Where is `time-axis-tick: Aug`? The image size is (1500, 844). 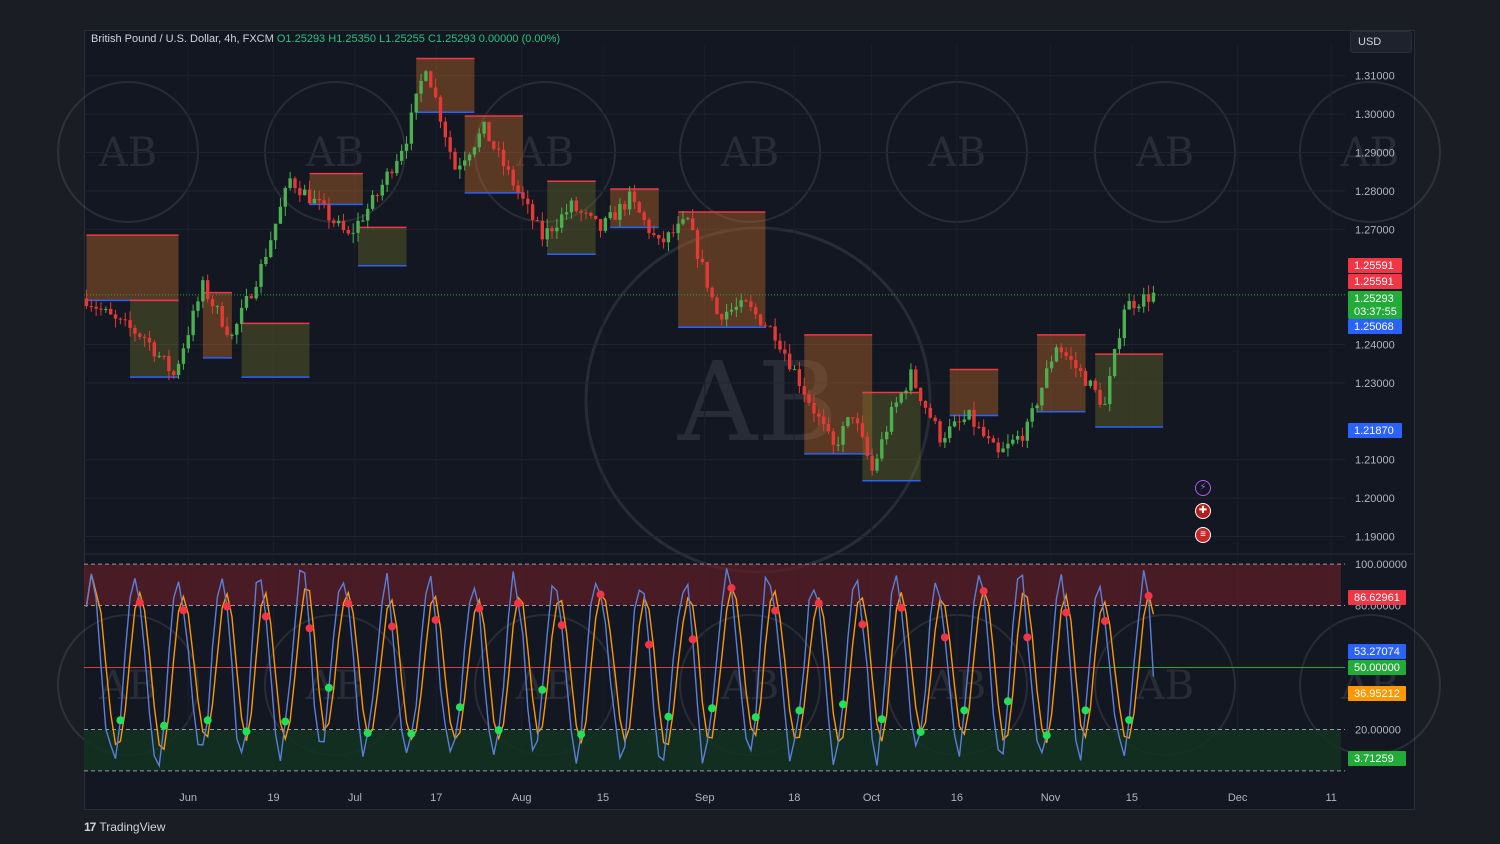 time-axis-tick: Aug is located at coordinates (522, 798).